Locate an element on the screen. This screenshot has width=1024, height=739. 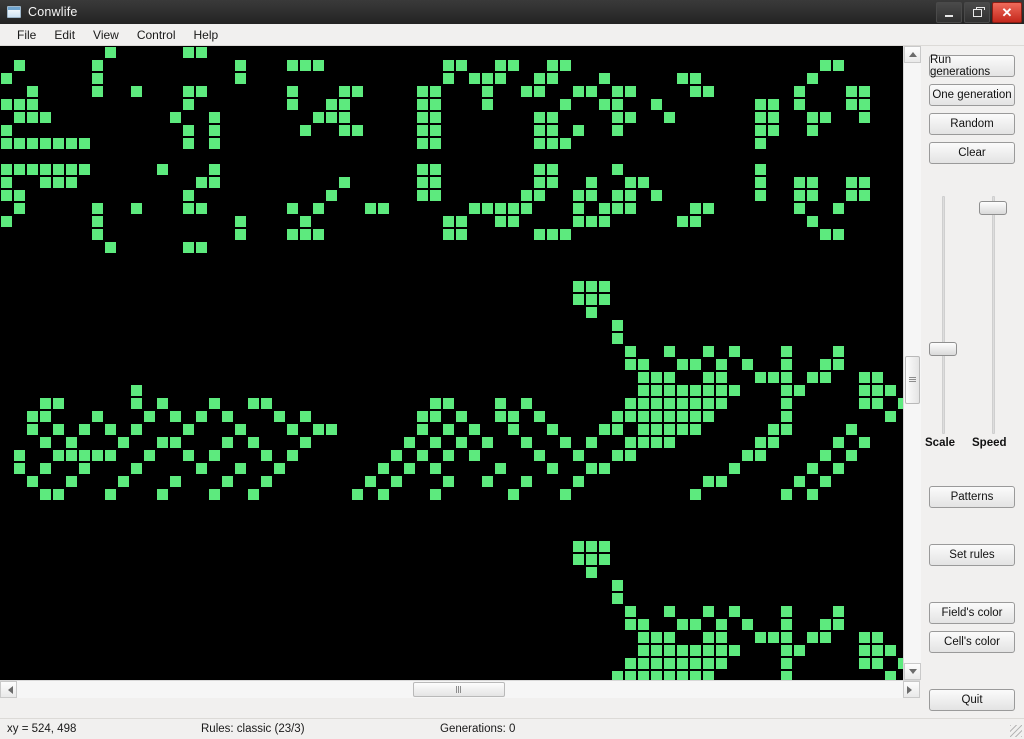
random-button: Random is located at coordinates (972, 124).